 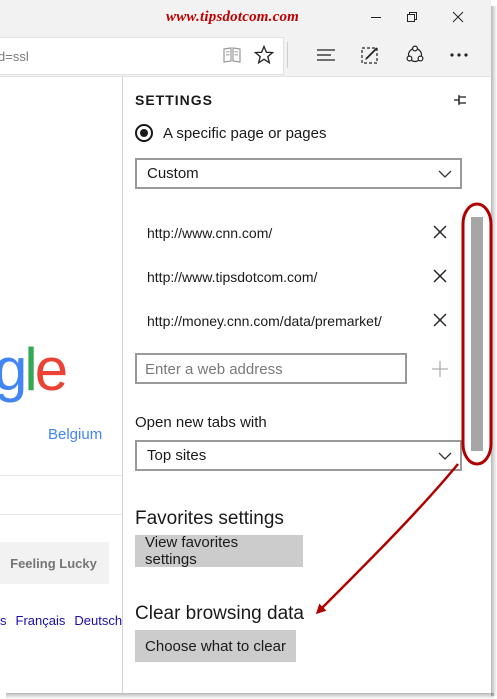 I want to click on startup-url-item: http://money.cnn.com/data/premarket/, so click(x=264, y=321).